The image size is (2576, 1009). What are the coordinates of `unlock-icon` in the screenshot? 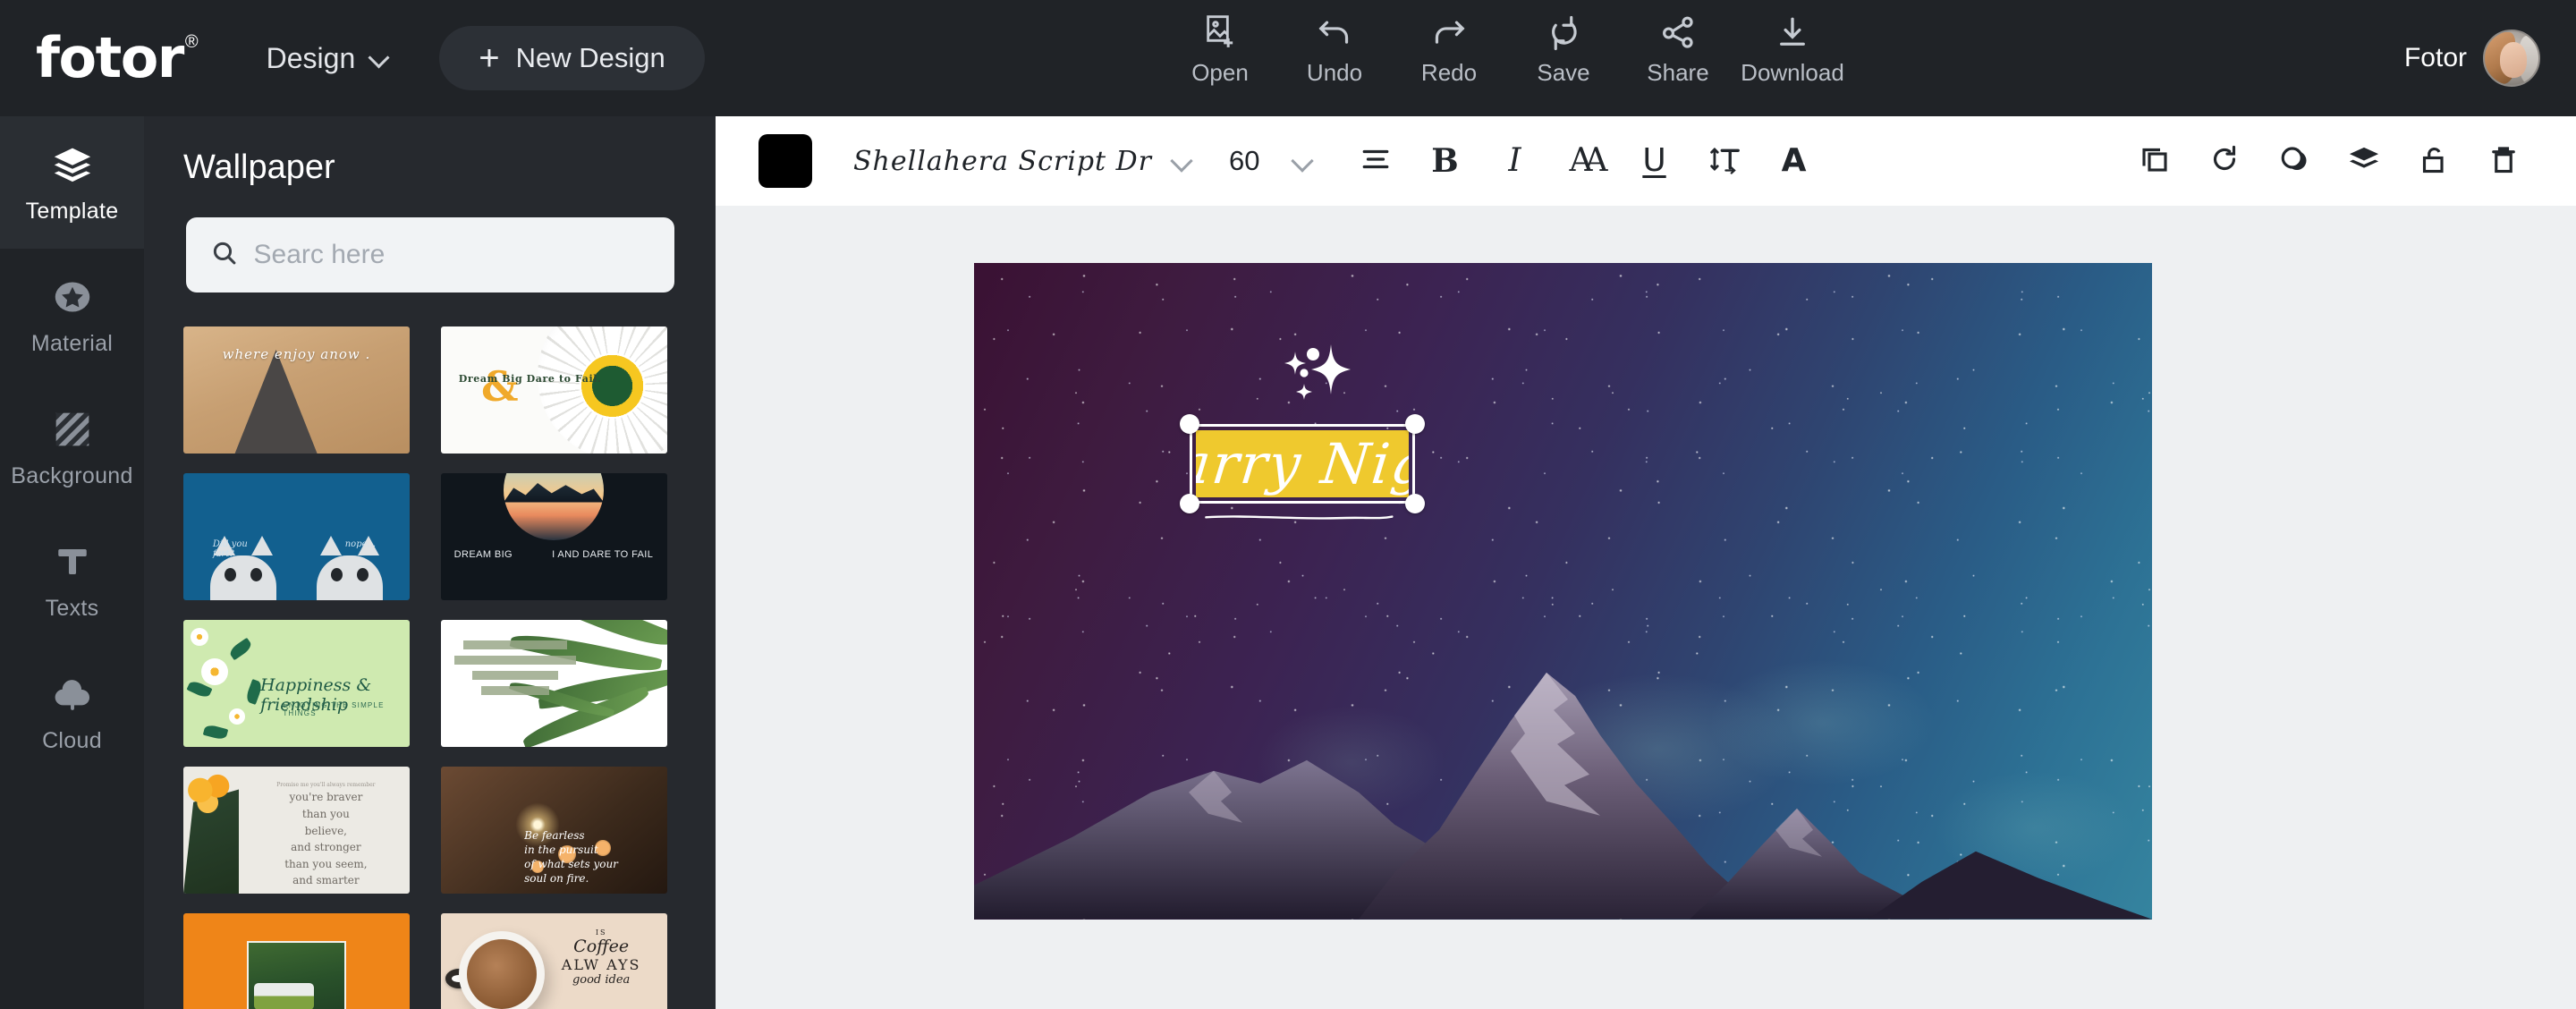 It's located at (2434, 161).